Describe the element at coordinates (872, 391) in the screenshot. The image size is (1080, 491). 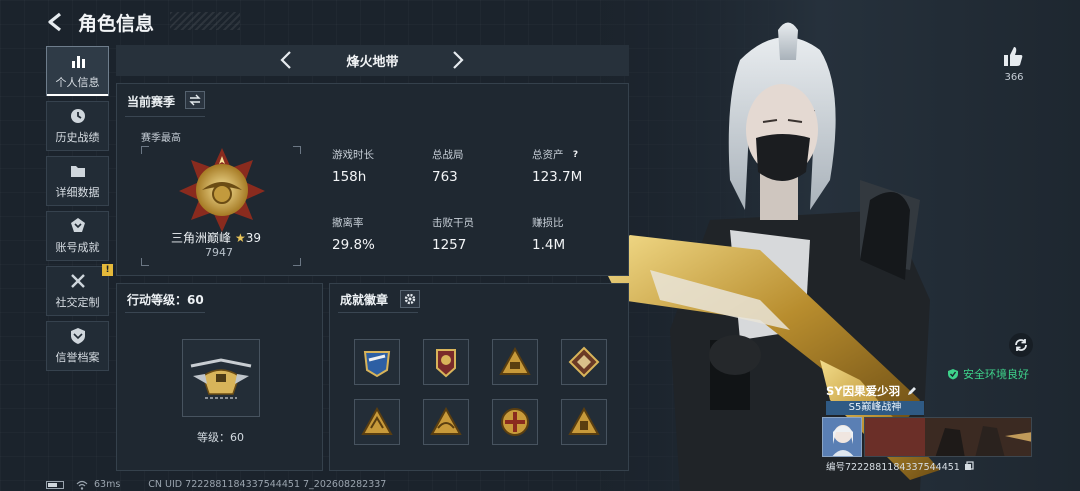
I see `player-name: SY因果爱少羽` at that location.